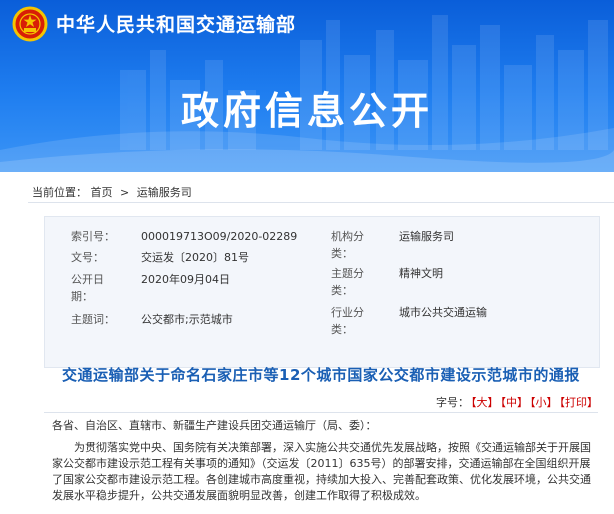 Image resolution: width=614 pixels, height=514 pixels. I want to click on topic-category-label-line2: 类：, so click(342, 290).